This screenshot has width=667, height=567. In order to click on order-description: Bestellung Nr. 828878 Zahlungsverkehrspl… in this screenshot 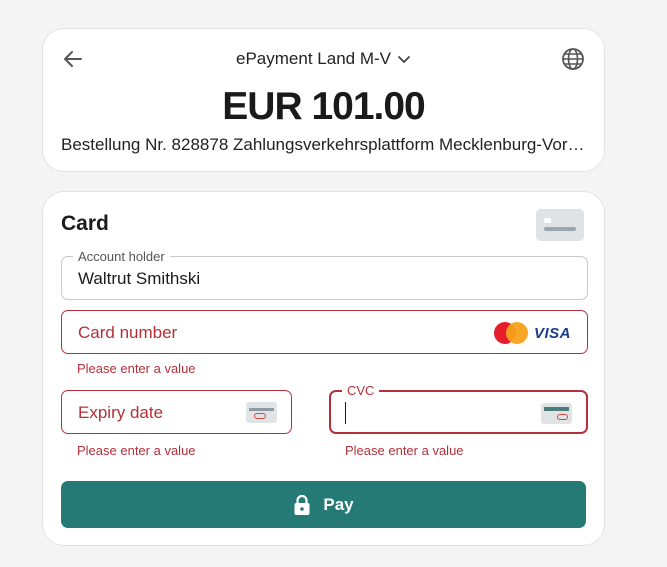, I will do `click(323, 144)`.